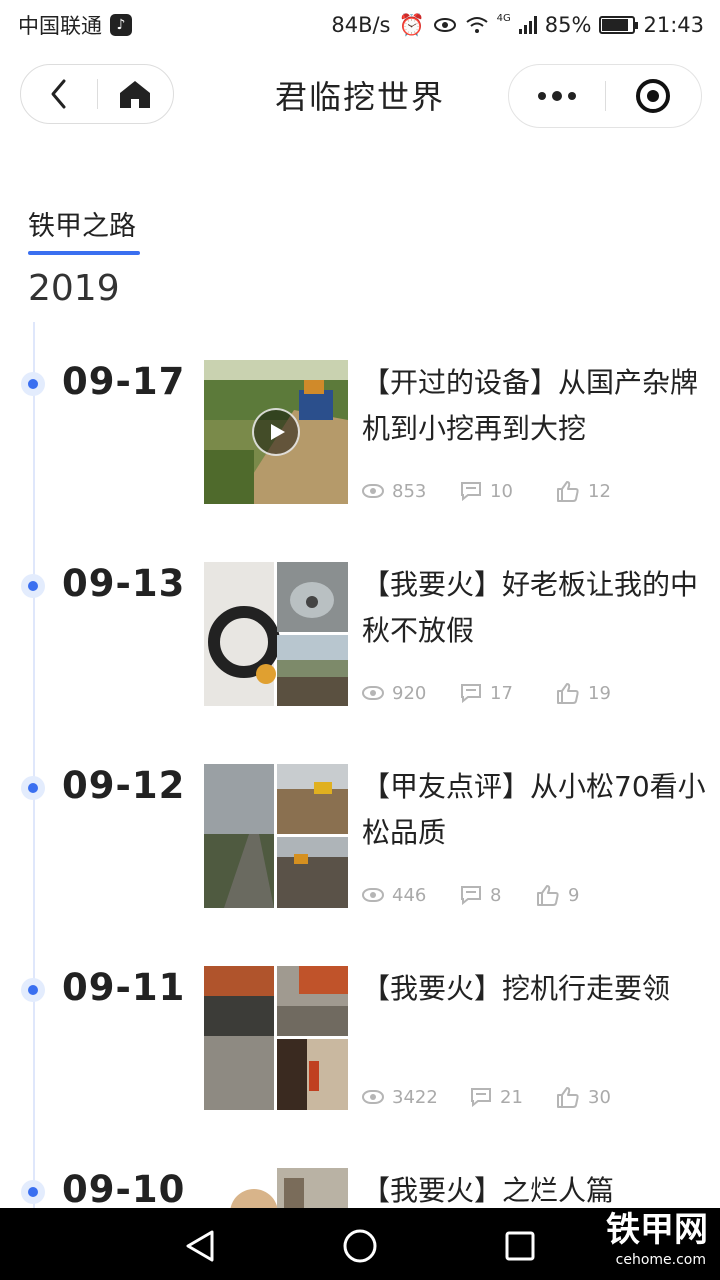 The height and width of the screenshot is (1280, 720). I want to click on views-count: 920, so click(409, 693).